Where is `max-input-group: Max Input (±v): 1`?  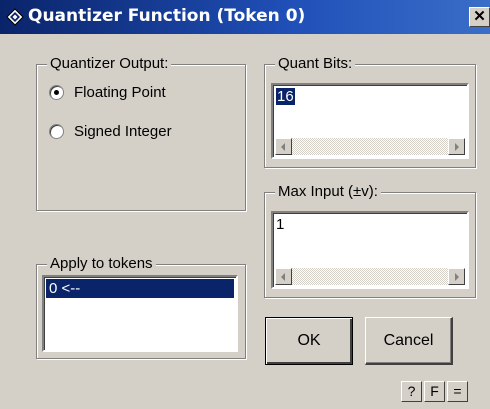
max-input-group: Max Input (±v): 1 is located at coordinates (370, 240).